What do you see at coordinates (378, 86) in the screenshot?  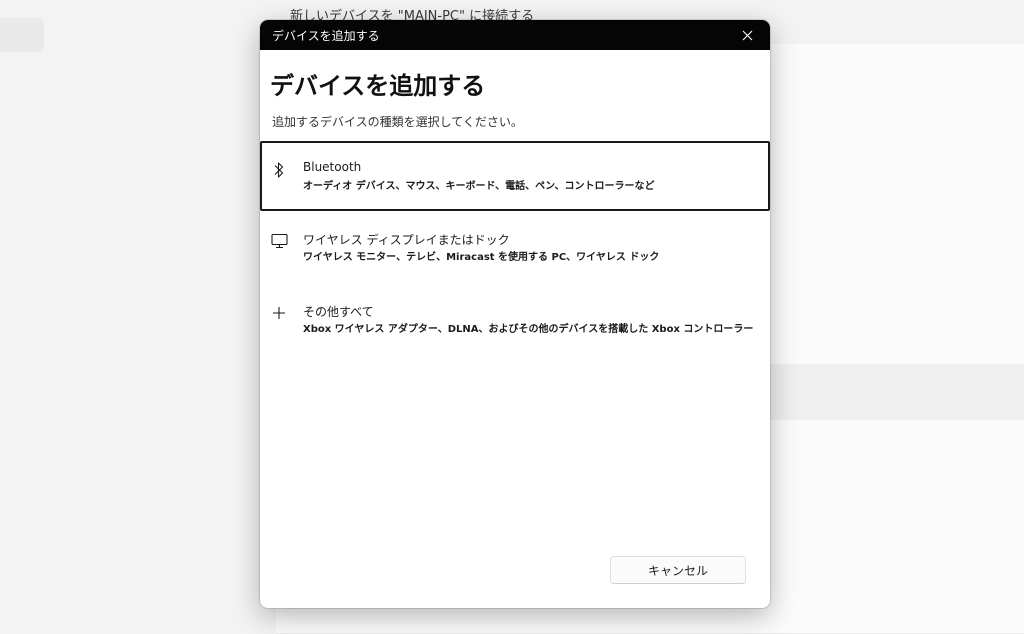 I see `dialog-heading: デバイスを追加する` at bounding box center [378, 86].